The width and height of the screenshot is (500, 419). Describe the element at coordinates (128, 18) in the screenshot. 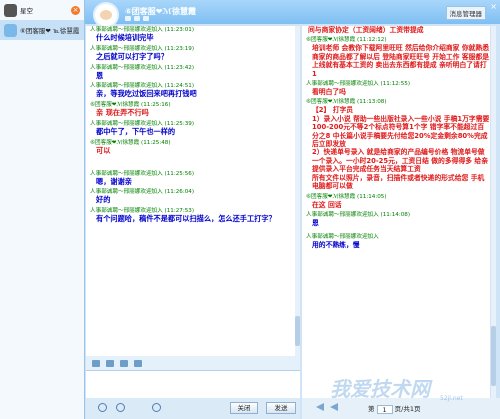

I see `status-icon` at that location.